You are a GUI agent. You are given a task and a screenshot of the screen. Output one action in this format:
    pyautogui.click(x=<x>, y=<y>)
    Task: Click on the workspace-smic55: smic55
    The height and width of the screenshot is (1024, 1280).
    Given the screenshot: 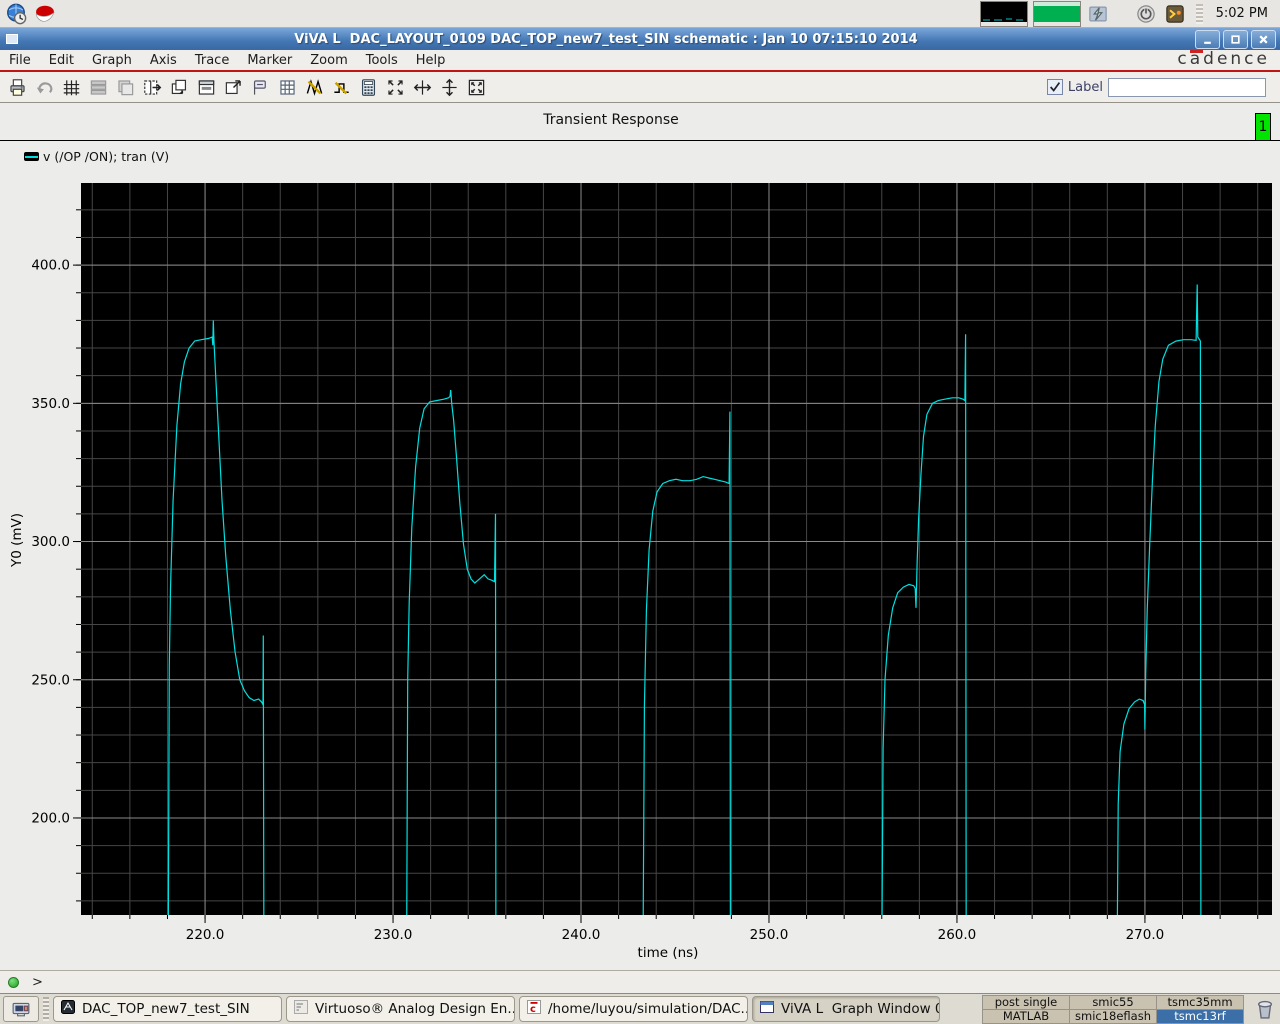 What is the action you would take?
    pyautogui.click(x=1113, y=1002)
    